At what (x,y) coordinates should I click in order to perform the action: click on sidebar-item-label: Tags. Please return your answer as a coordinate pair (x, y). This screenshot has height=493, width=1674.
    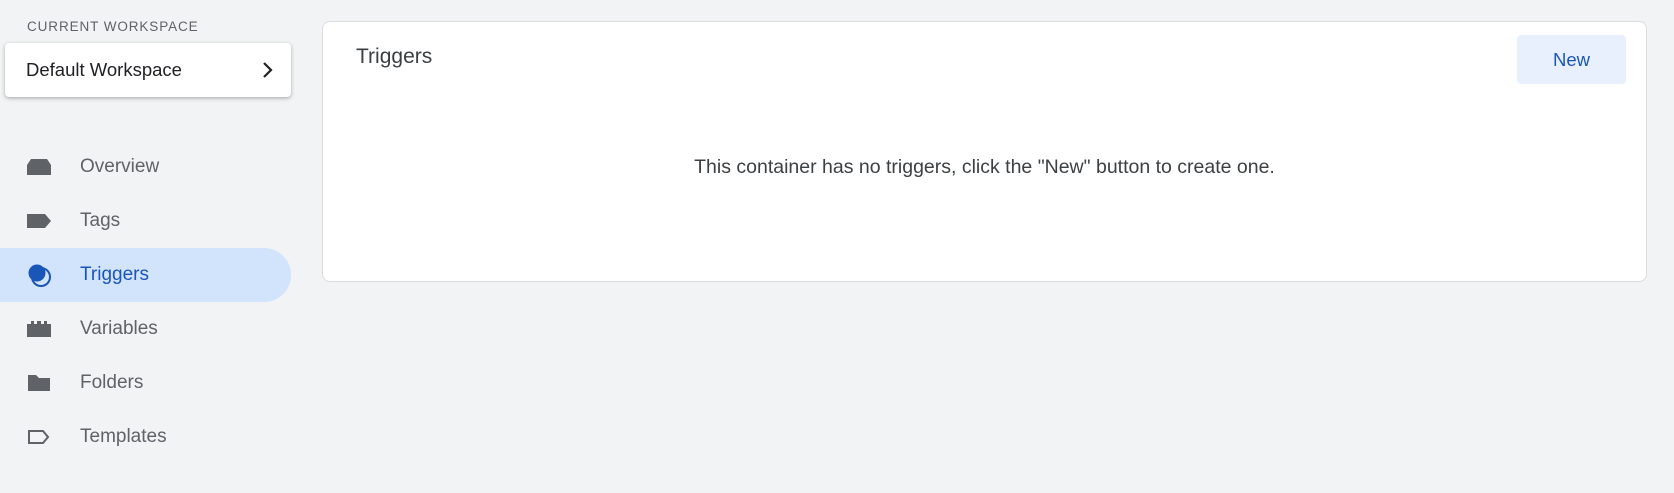
    Looking at the image, I should click on (100, 220).